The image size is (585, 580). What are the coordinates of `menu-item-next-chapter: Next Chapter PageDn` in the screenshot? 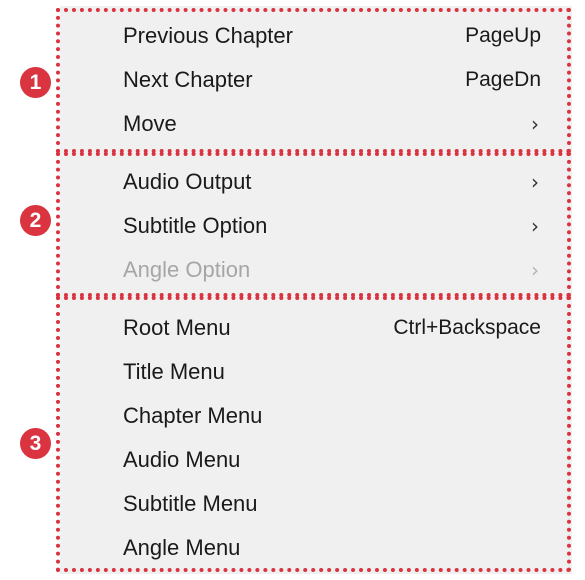 It's located at (332, 80).